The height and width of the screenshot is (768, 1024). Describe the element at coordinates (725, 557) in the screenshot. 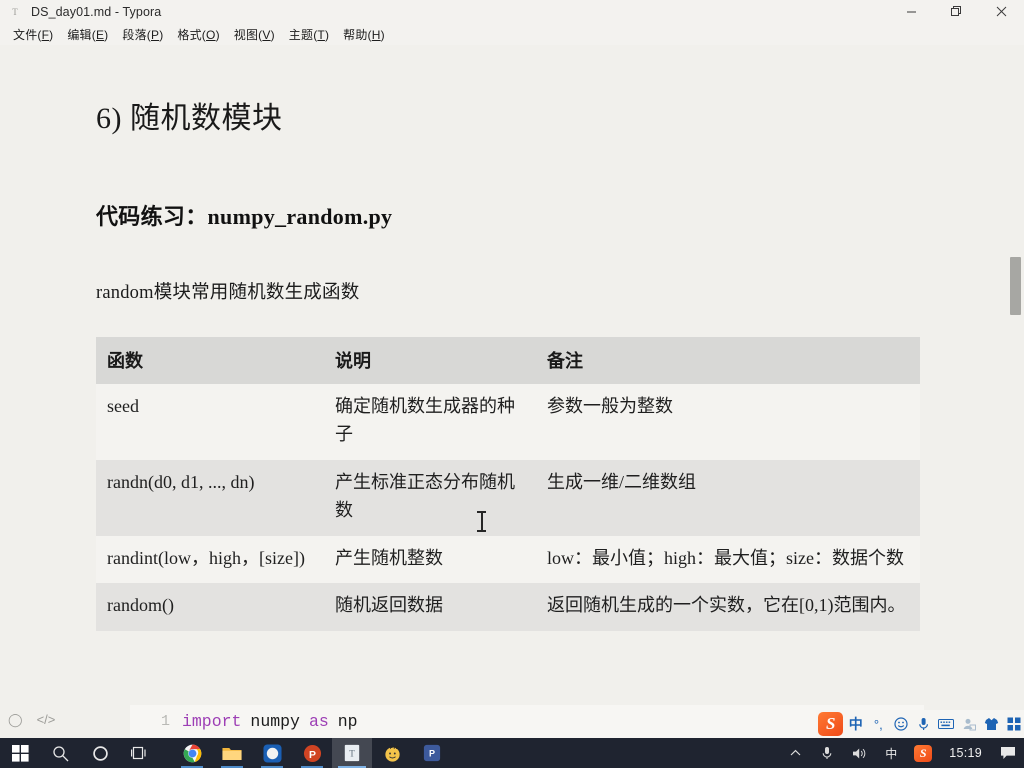

I see `cell-note: low：最小值；high：最大值；size：数据个数` at that location.